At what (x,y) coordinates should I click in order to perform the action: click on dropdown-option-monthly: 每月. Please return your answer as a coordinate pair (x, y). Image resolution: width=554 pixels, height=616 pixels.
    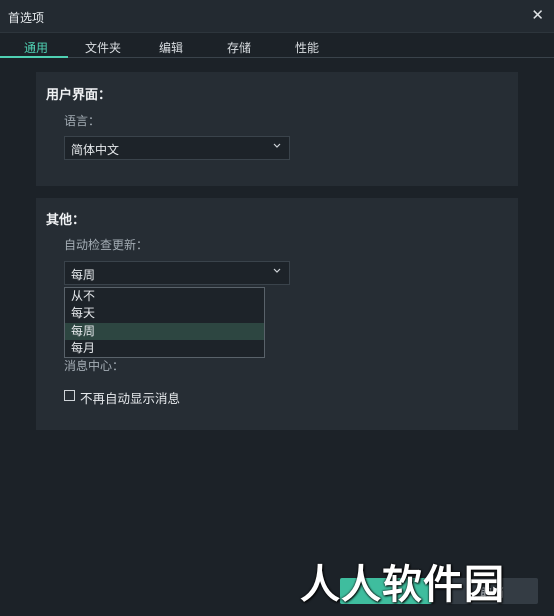
    Looking at the image, I should click on (164, 348).